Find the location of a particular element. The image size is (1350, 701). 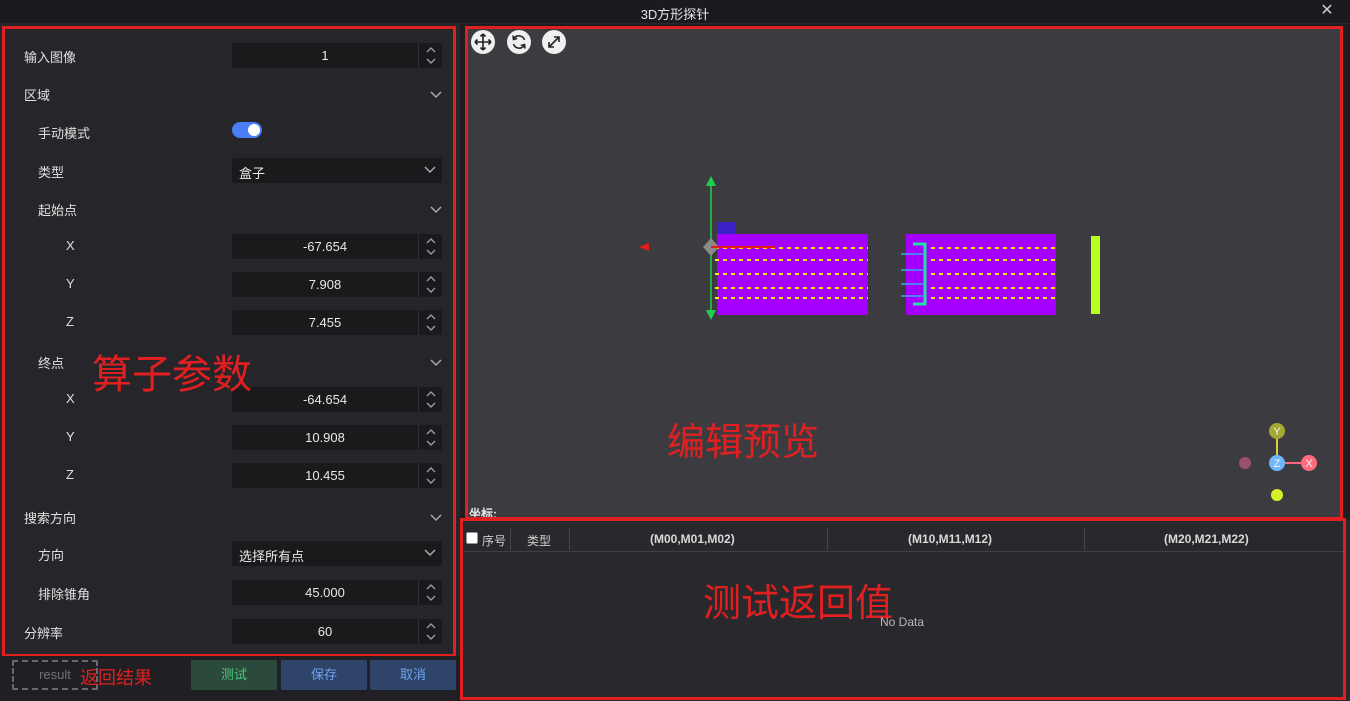

end-x-spinbox: -64.654 is located at coordinates (337, 399).